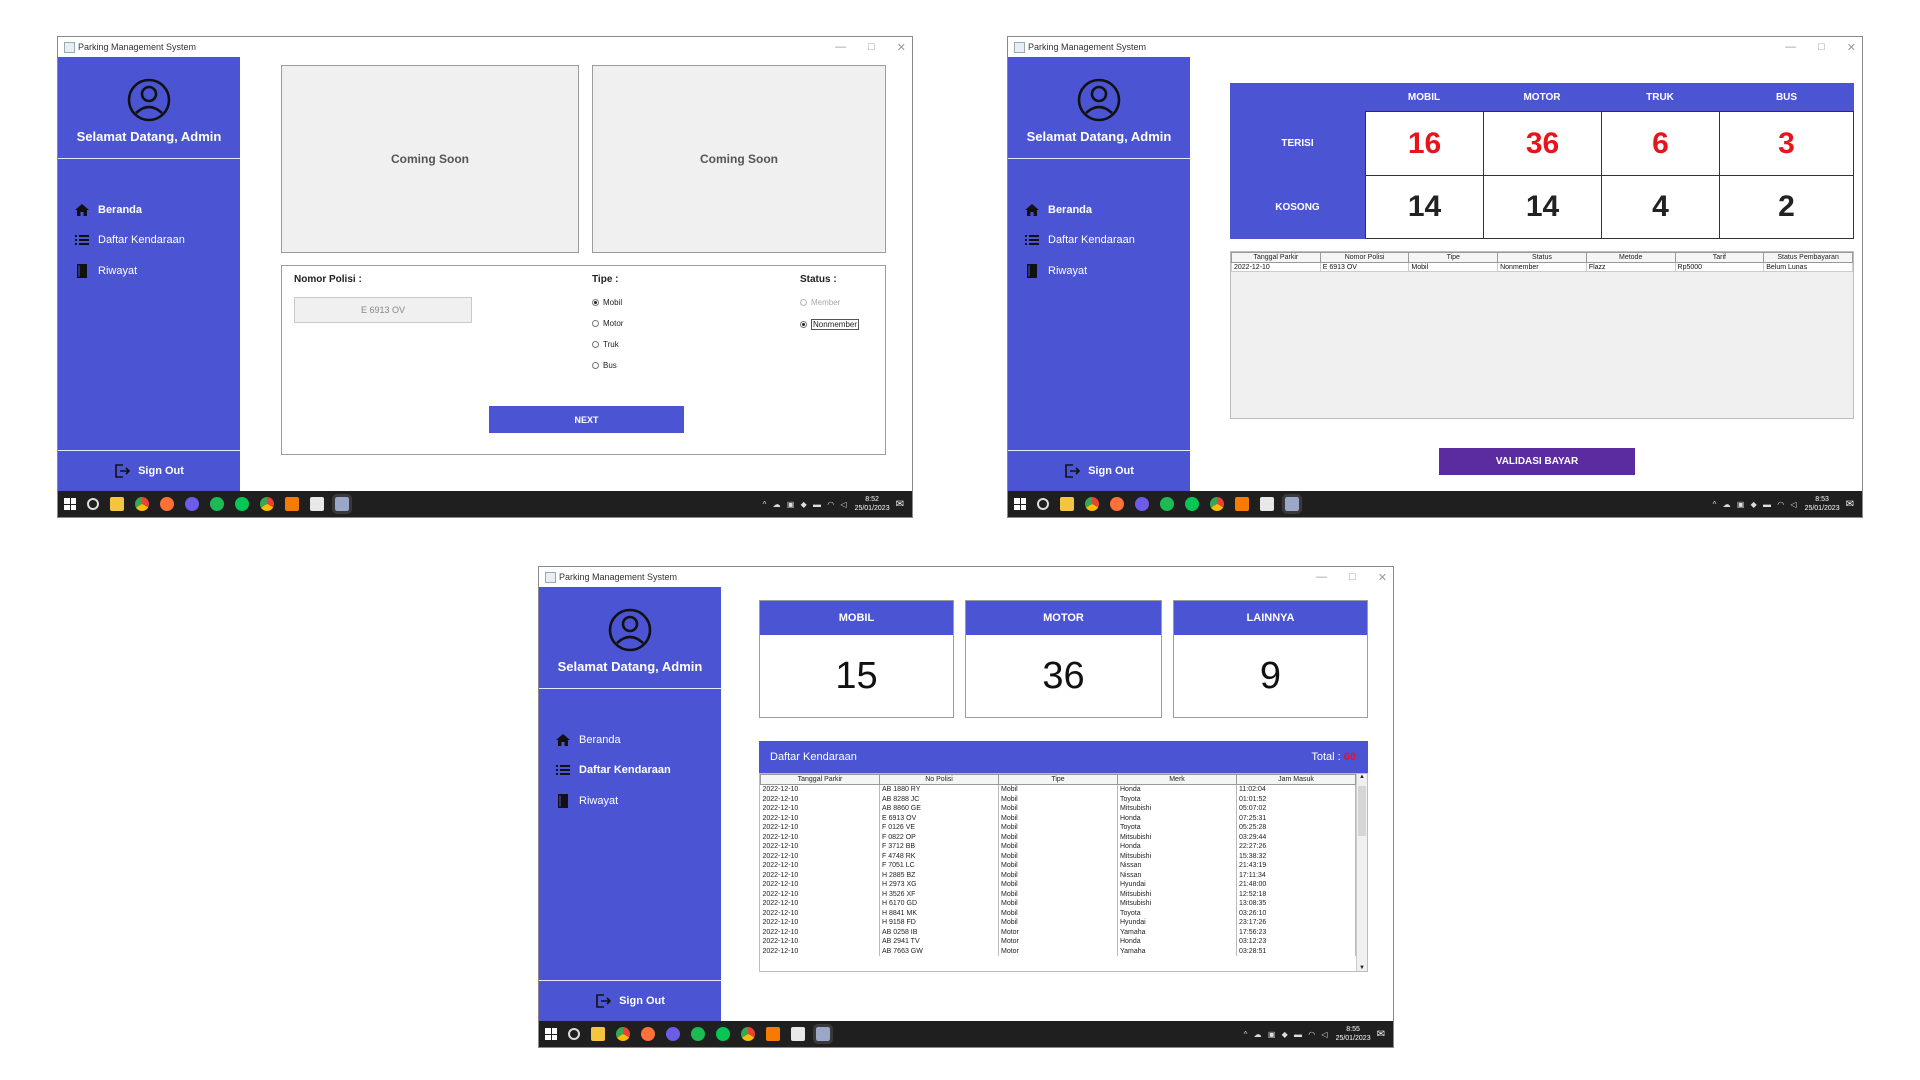 The height and width of the screenshot is (1080, 1920). Describe the element at coordinates (1361, 872) in the screenshot. I see `table-scrollbar: ▲ ▼` at that location.